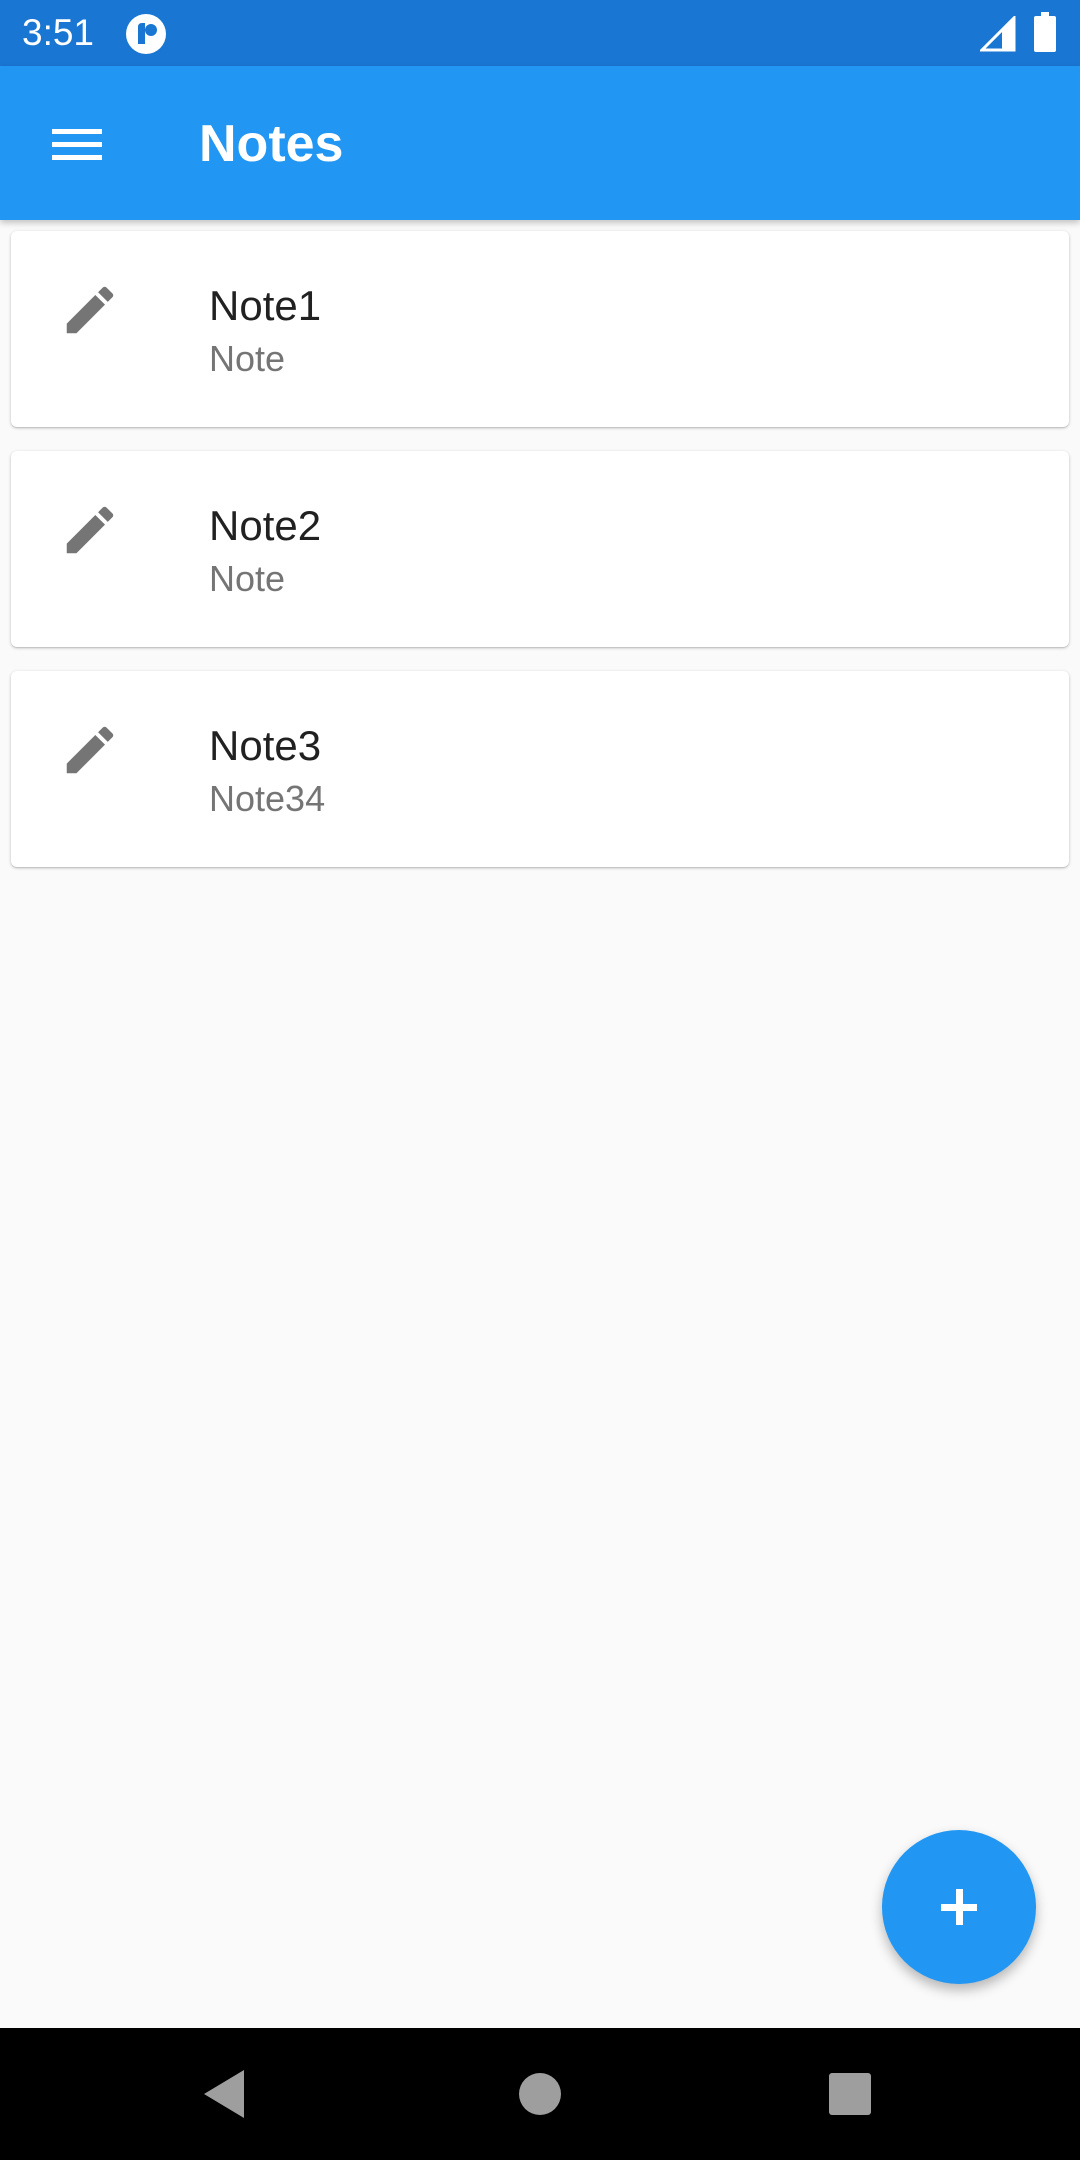 Image resolution: width=1080 pixels, height=2160 pixels. I want to click on recents-square-icon, so click(850, 2094).